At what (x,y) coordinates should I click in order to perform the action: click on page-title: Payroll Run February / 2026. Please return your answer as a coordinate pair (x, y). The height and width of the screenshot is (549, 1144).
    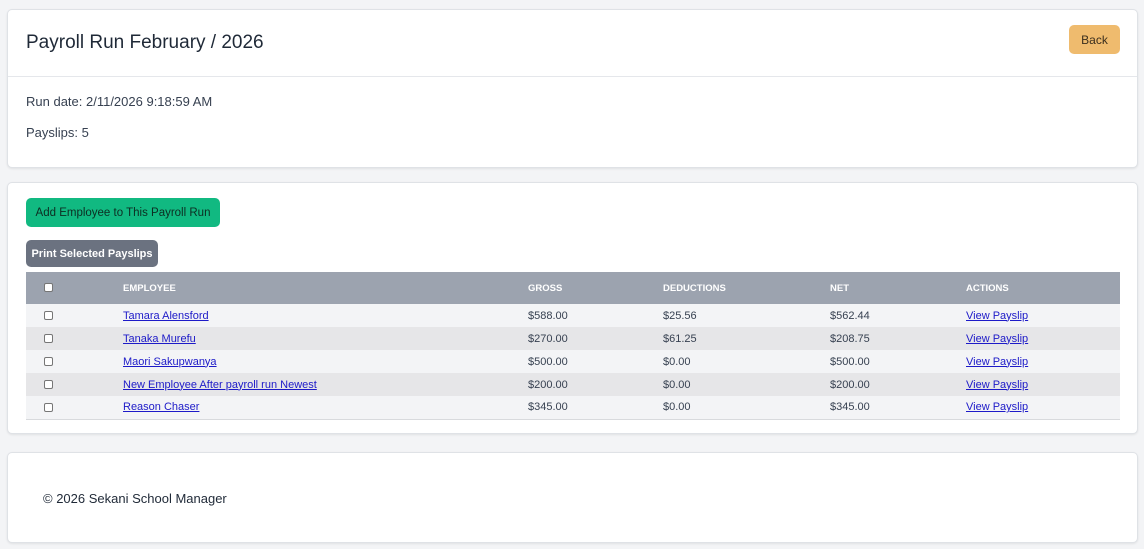
    Looking at the image, I should click on (145, 42).